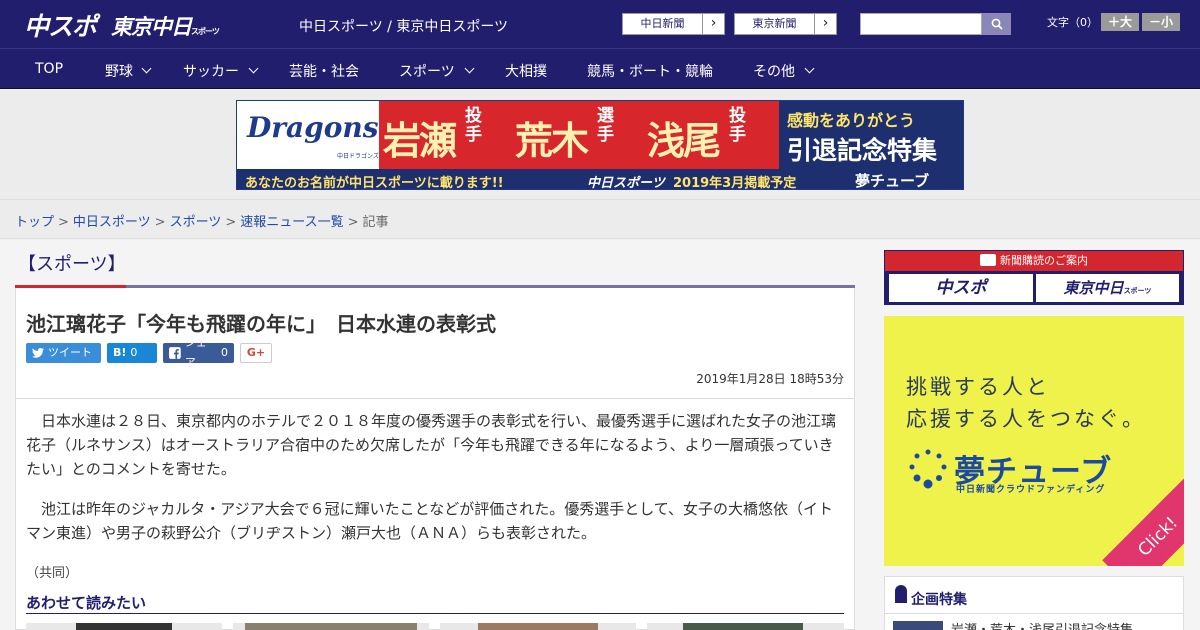 Image resolution: width=1200 pixels, height=630 pixels. What do you see at coordinates (737, 125) in the screenshot?
I see `banner-role-3: 投手` at bounding box center [737, 125].